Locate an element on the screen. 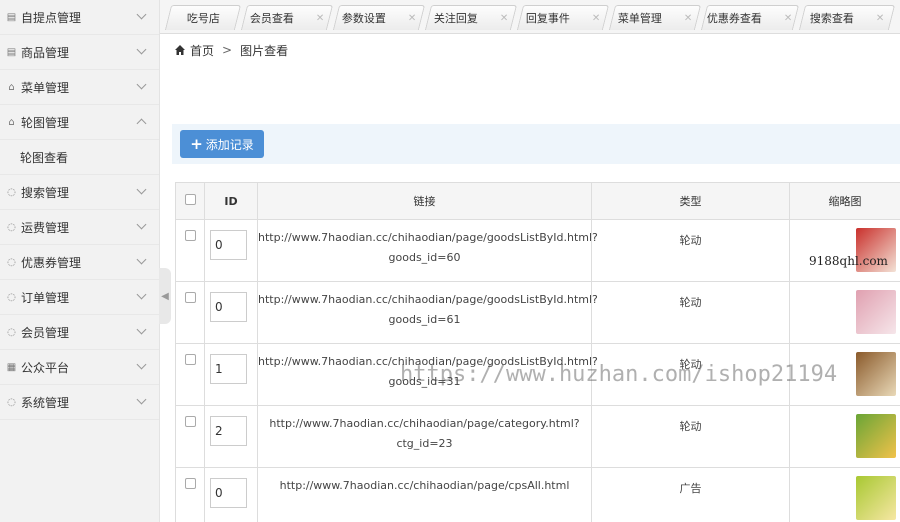 This screenshot has width=900, height=522. sidebar-item-products: ▤ 商品管理 is located at coordinates (79, 52).